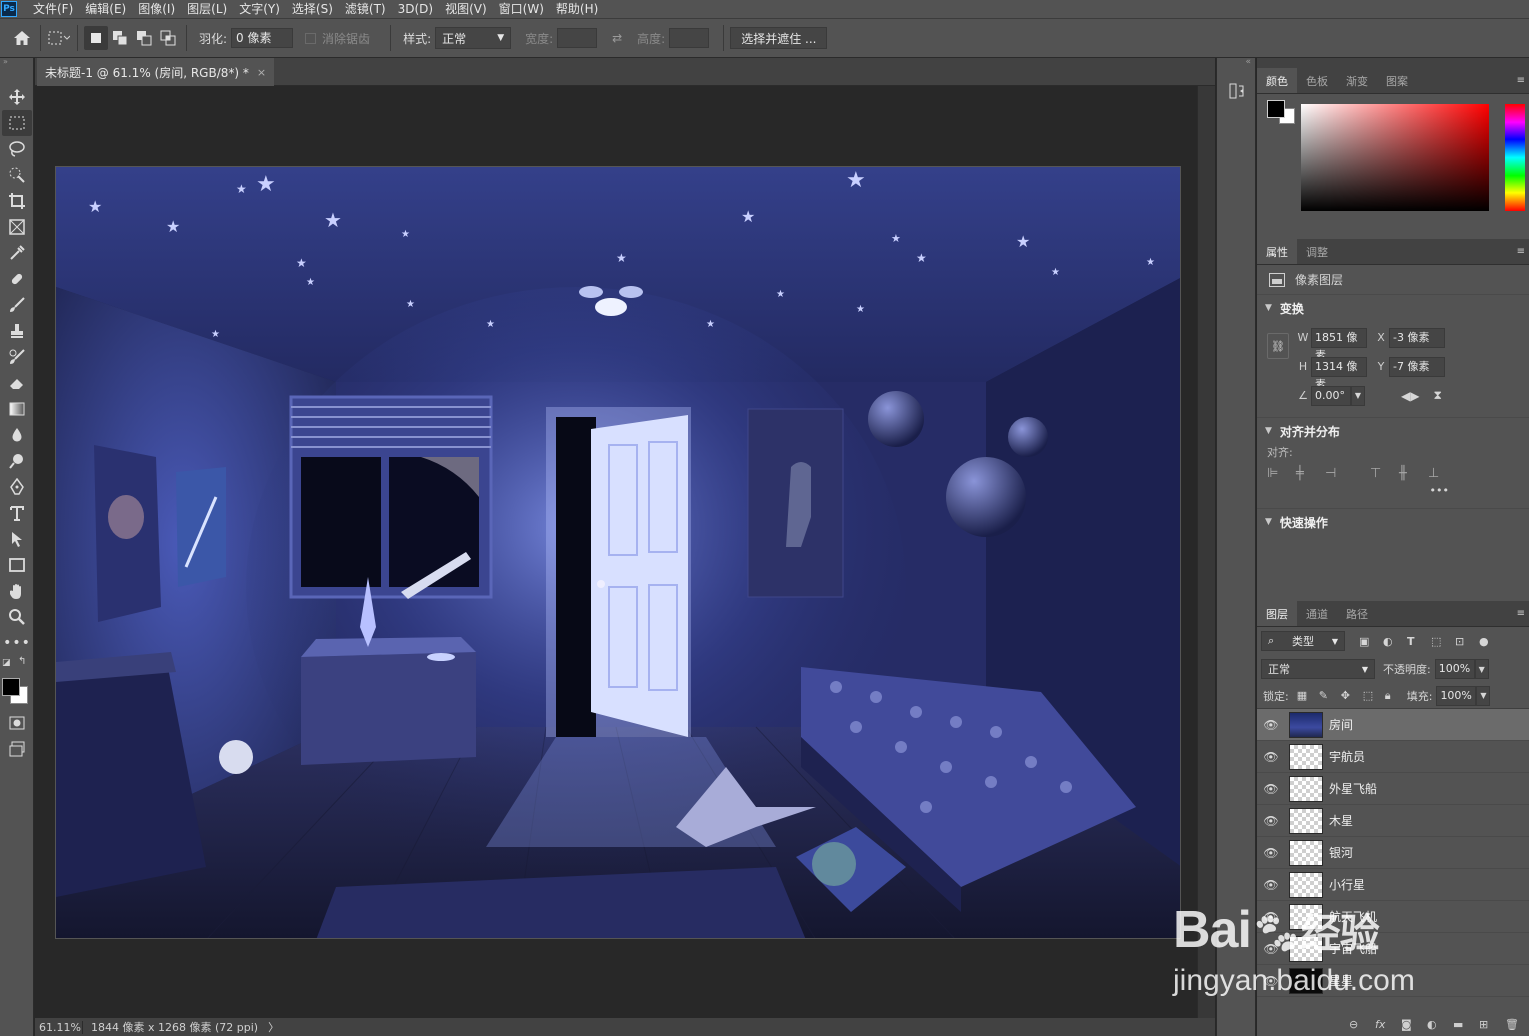  Describe the element at coordinates (17, 97) in the screenshot. I see `move-tool-icon` at that location.